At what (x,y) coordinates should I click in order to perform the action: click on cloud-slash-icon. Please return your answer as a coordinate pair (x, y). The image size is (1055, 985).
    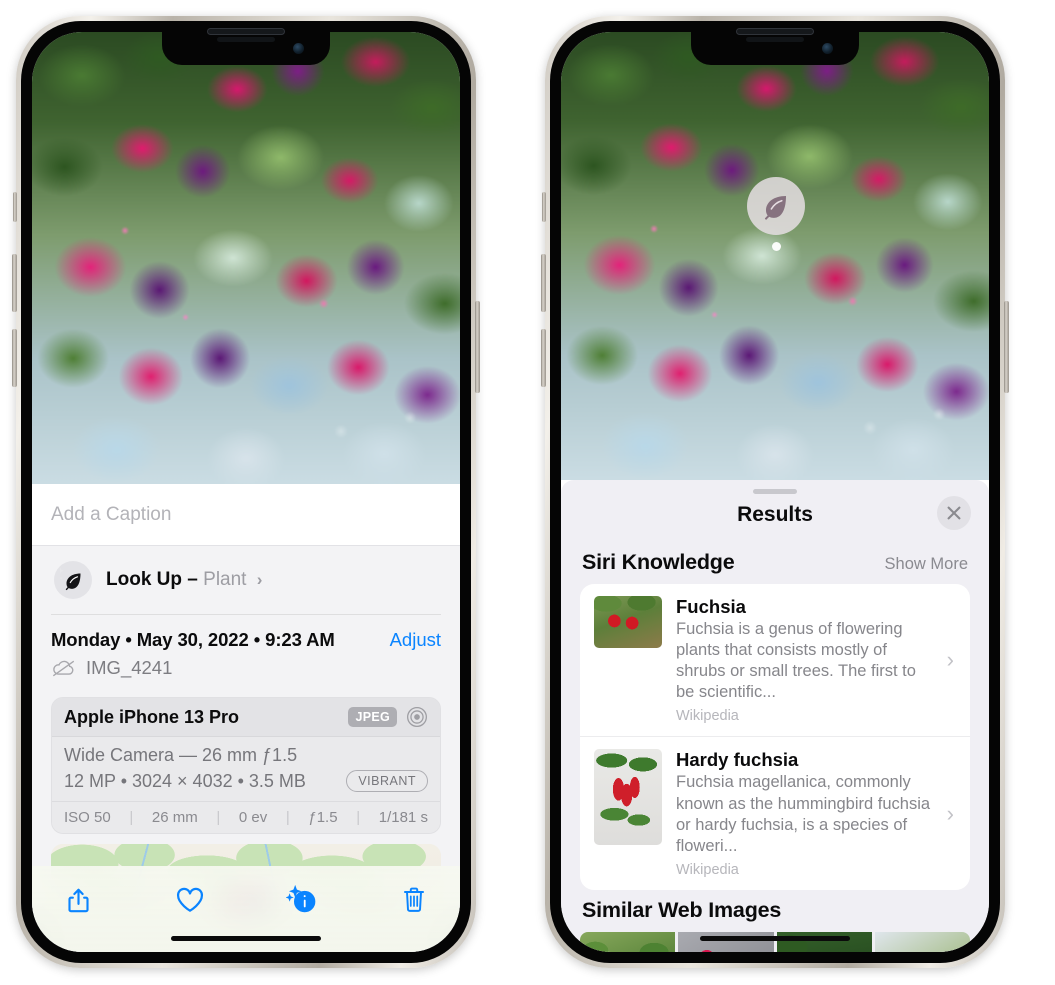
    Looking at the image, I should click on (63, 668).